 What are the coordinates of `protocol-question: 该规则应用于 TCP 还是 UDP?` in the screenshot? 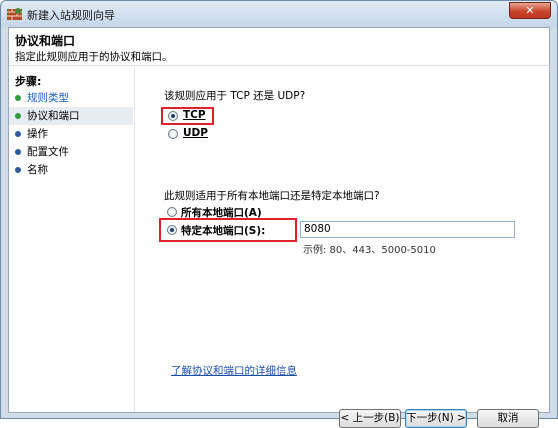 It's located at (235, 96).